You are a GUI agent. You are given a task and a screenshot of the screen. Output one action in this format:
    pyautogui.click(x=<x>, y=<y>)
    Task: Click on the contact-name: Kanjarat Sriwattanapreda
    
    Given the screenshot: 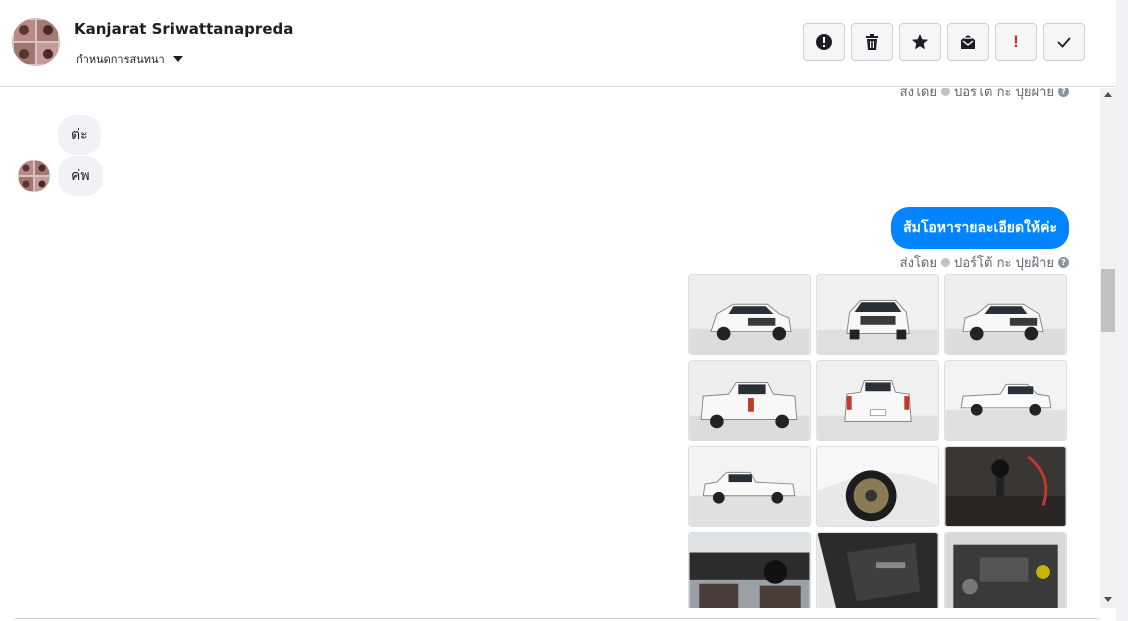 What is the action you would take?
    pyautogui.click(x=183, y=29)
    